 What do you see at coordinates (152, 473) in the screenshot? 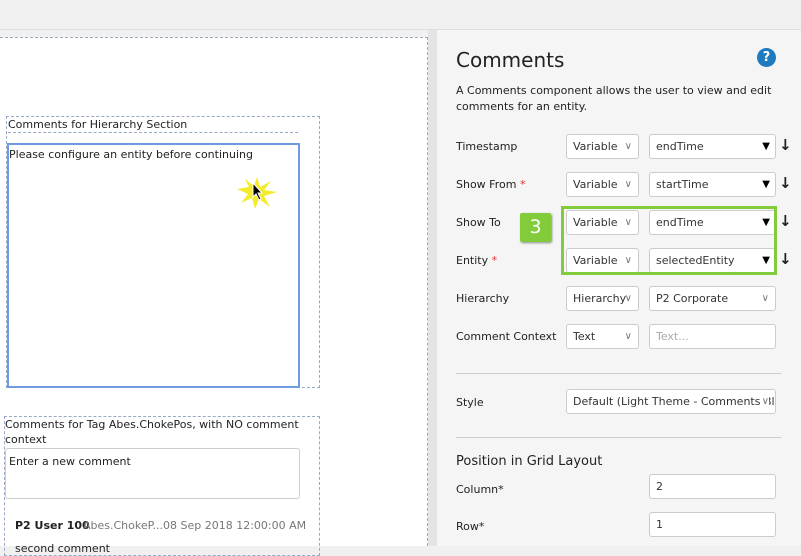
I see `new-comment-input: Enter a new comment` at bounding box center [152, 473].